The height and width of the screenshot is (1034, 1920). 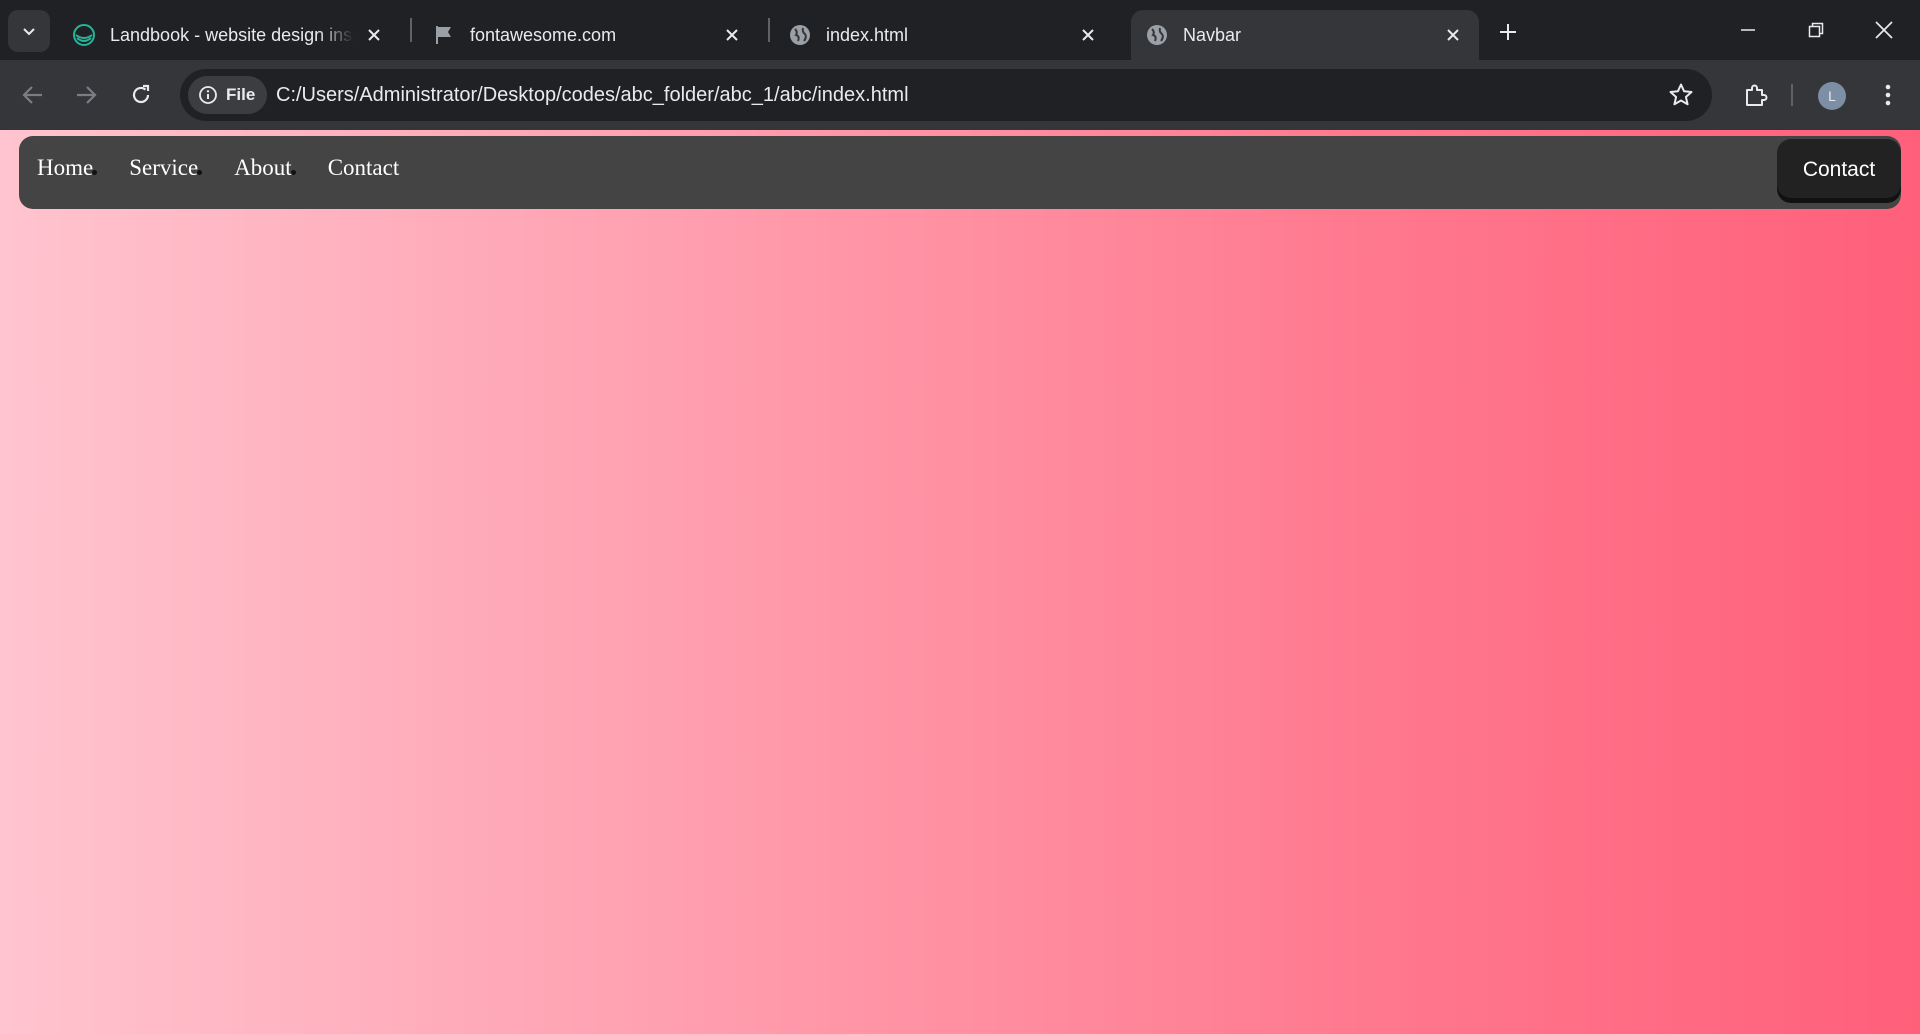 I want to click on tab-search-button, so click(x=29, y=31).